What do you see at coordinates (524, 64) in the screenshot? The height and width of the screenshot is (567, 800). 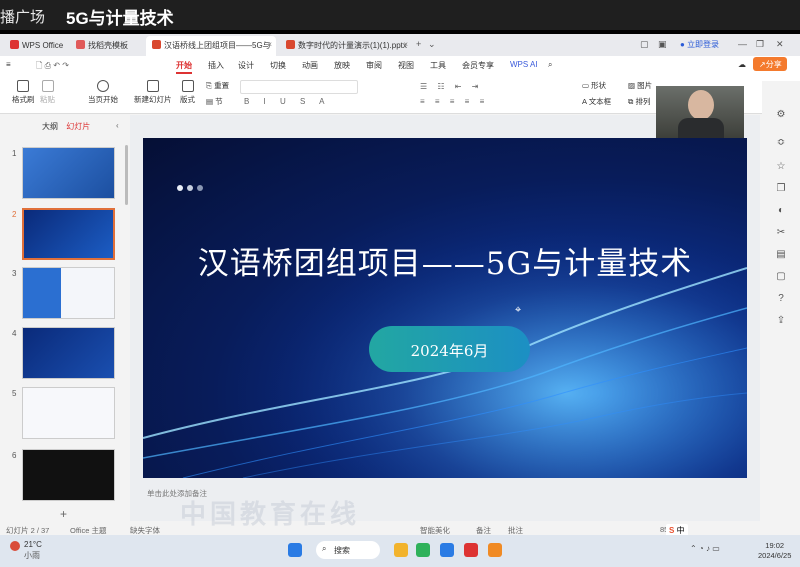 I see `menu-wps-ai: WPS AI` at bounding box center [524, 64].